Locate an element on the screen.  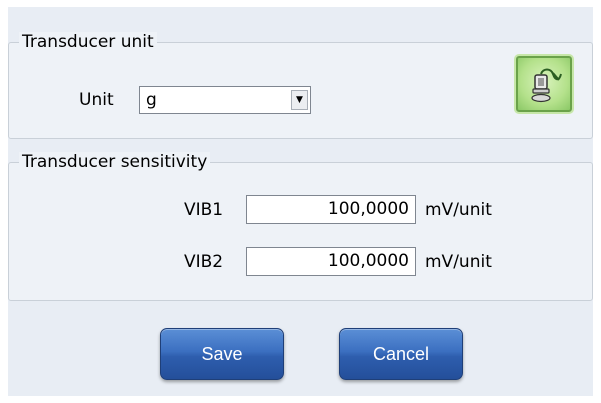
unit-label: Unit is located at coordinates (96, 100).